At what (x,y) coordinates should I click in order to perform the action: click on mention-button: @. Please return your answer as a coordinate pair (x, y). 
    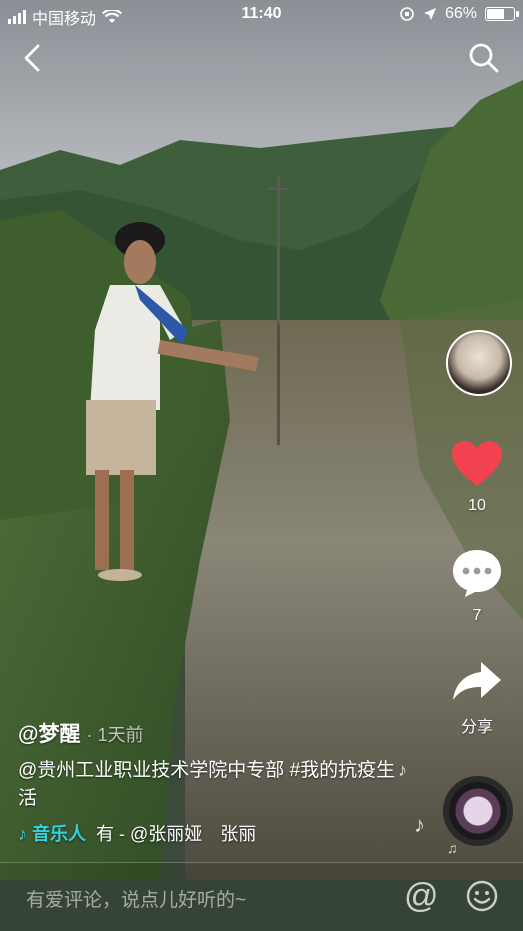
    Looking at the image, I should click on (421, 896).